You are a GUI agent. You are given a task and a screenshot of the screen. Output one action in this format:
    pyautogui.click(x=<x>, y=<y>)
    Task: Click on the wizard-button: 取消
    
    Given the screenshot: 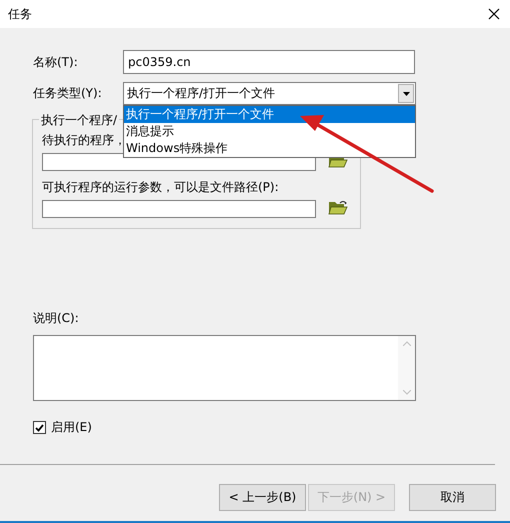 What is the action you would take?
    pyautogui.click(x=452, y=497)
    